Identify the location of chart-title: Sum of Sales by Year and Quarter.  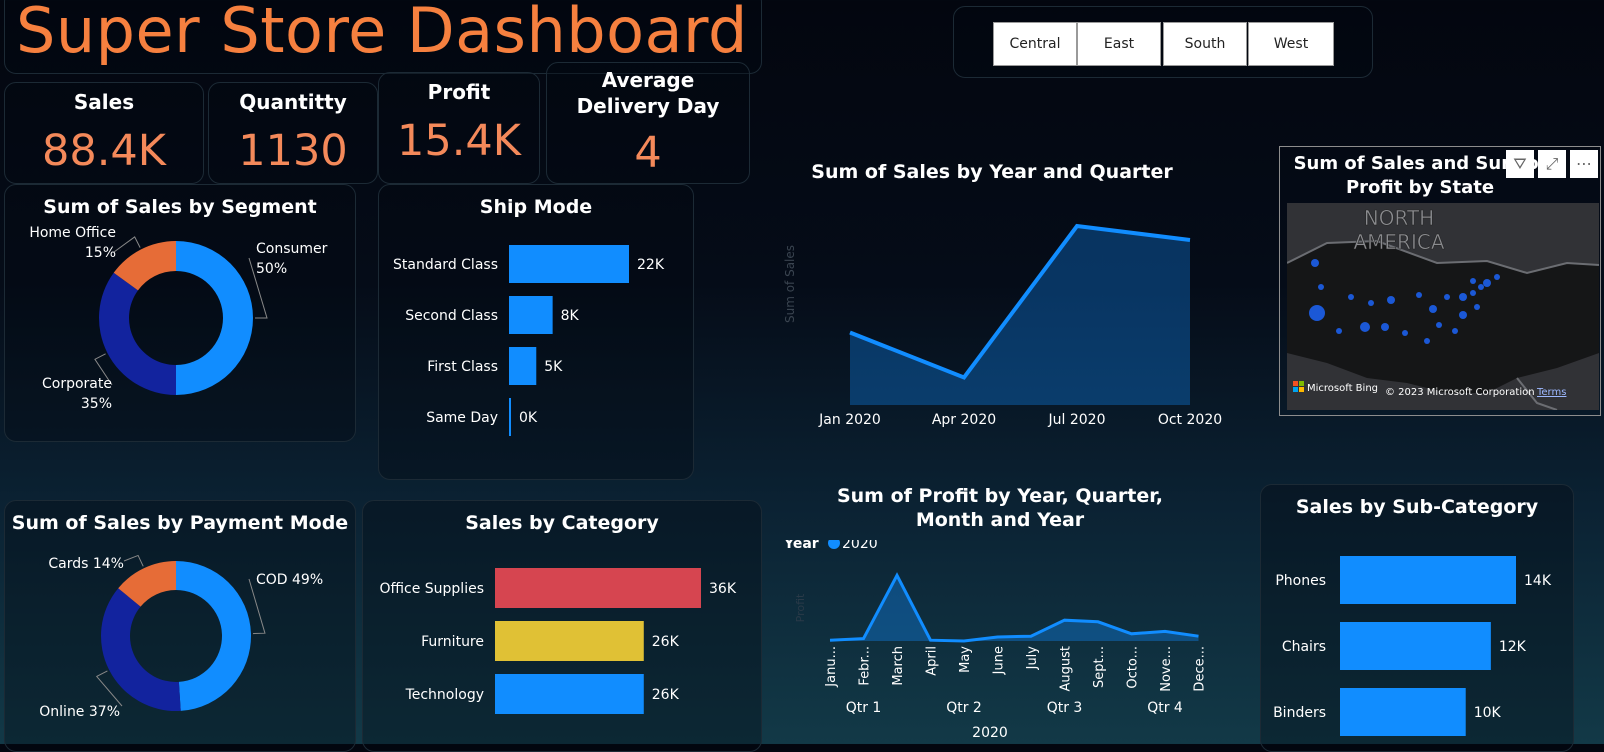
(992, 172).